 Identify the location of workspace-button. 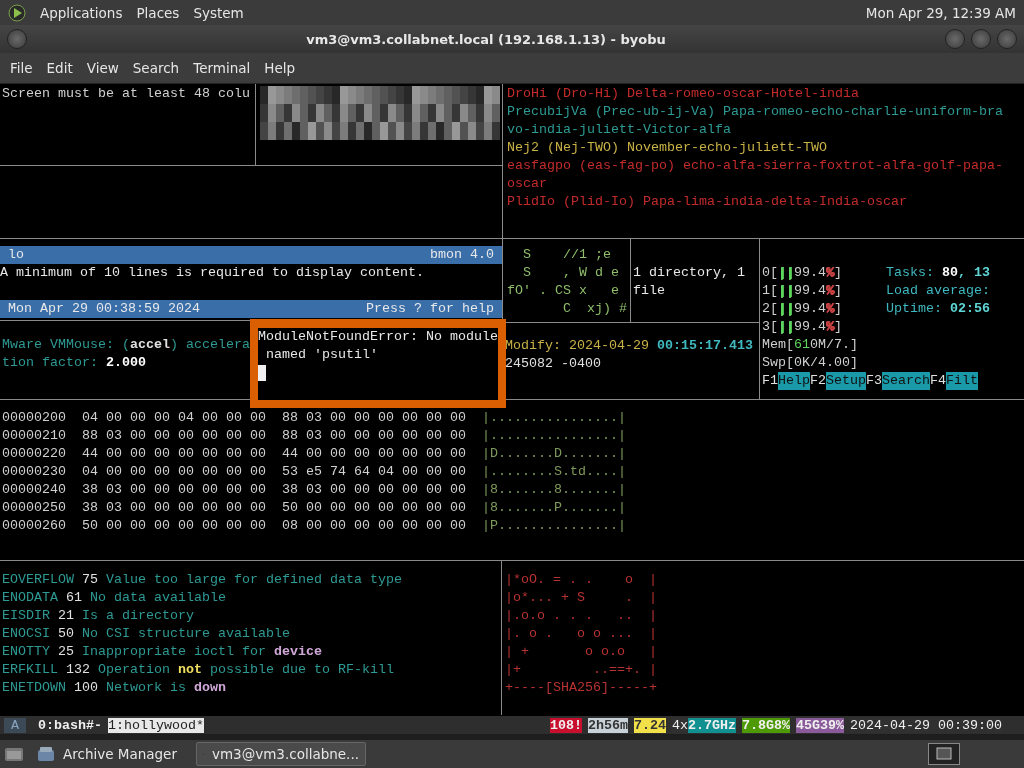
(944, 754).